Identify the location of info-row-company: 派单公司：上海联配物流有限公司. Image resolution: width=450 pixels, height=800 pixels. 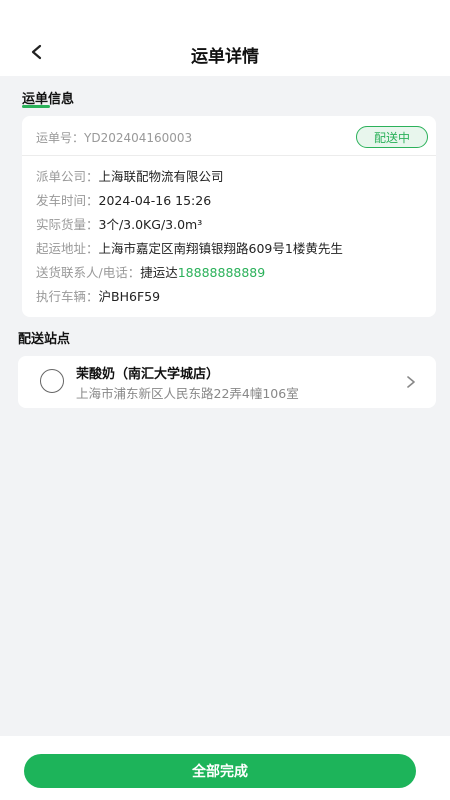
(130, 175).